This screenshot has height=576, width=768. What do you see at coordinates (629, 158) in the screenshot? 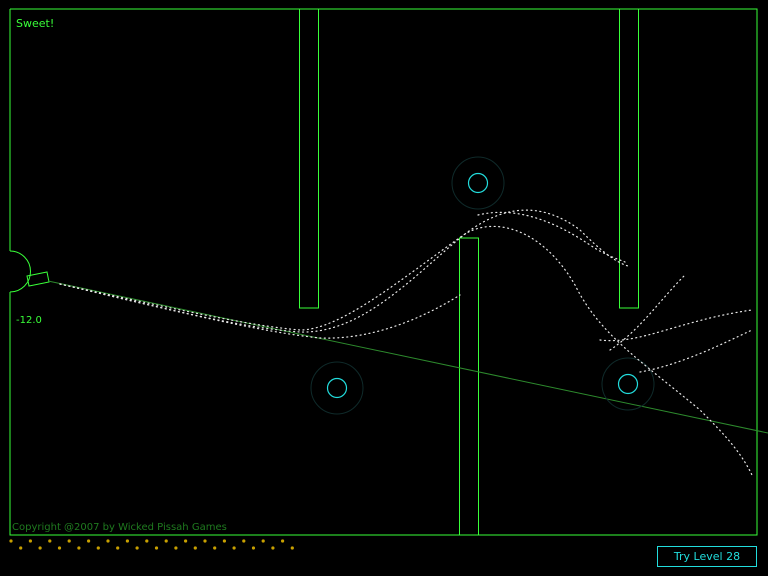
I see `wall-top-right` at bounding box center [629, 158].